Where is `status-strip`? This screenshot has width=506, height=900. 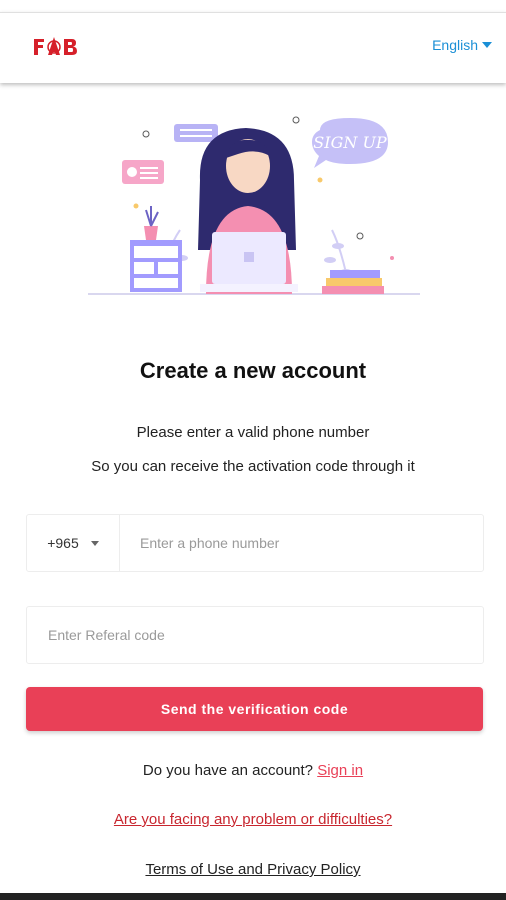
status-strip is located at coordinates (253, 6).